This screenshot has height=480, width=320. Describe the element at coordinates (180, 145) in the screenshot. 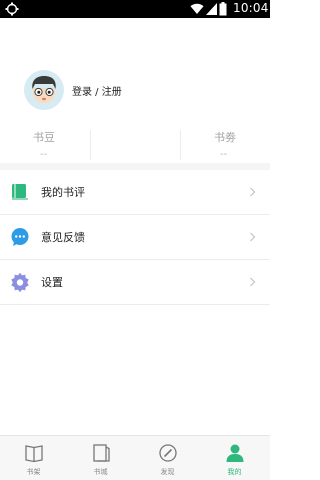

I see `stat-divider-right` at that location.